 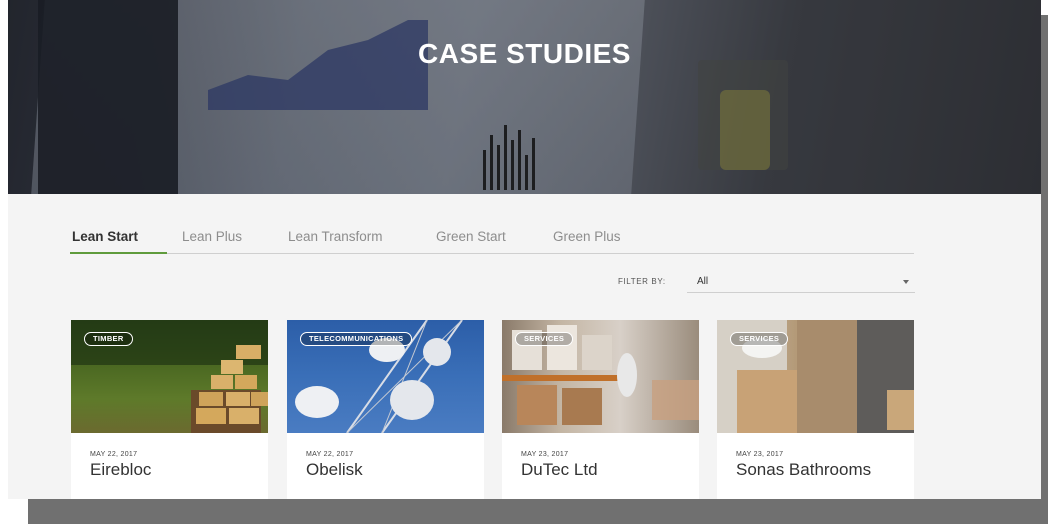 I want to click on filter-value: All, so click(x=703, y=281).